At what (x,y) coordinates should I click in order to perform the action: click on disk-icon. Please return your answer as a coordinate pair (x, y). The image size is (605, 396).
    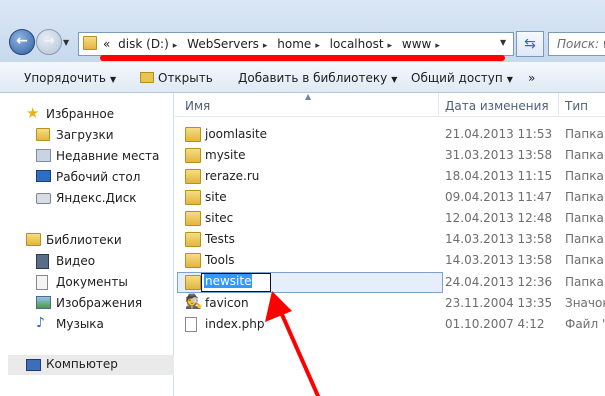
    Looking at the image, I should click on (43, 198).